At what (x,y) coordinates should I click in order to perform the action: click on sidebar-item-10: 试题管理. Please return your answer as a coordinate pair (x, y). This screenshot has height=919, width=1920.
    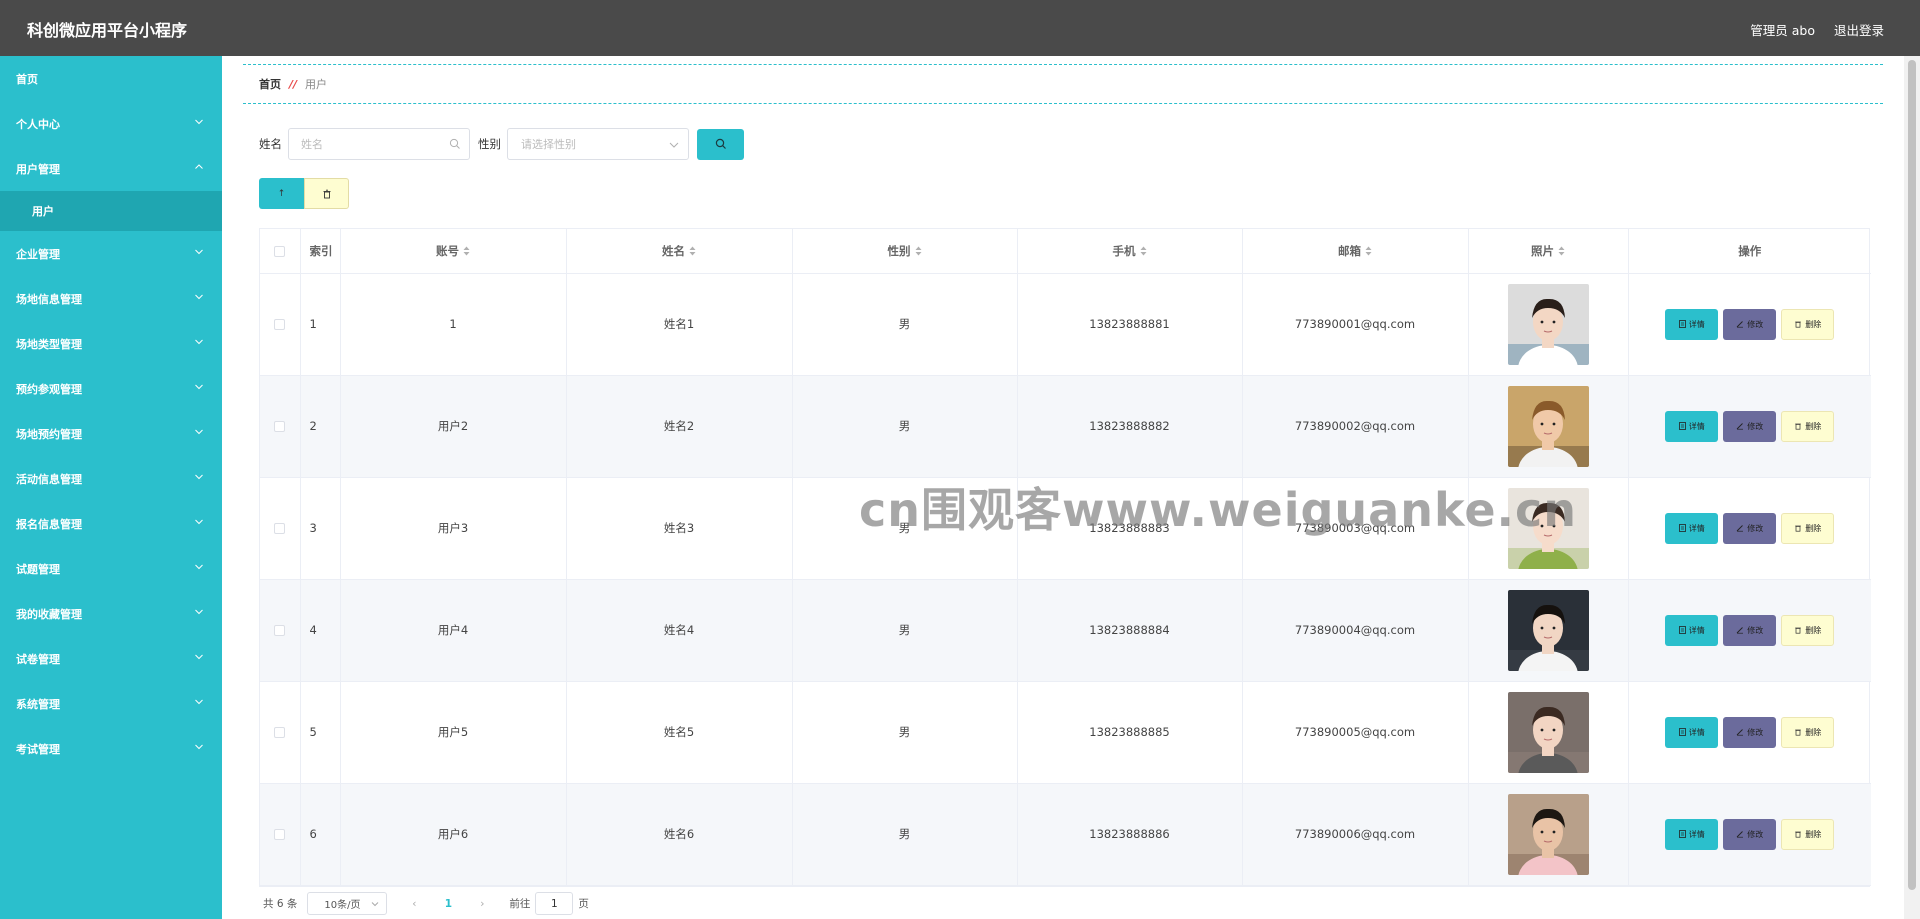
    Looking at the image, I should click on (111, 568).